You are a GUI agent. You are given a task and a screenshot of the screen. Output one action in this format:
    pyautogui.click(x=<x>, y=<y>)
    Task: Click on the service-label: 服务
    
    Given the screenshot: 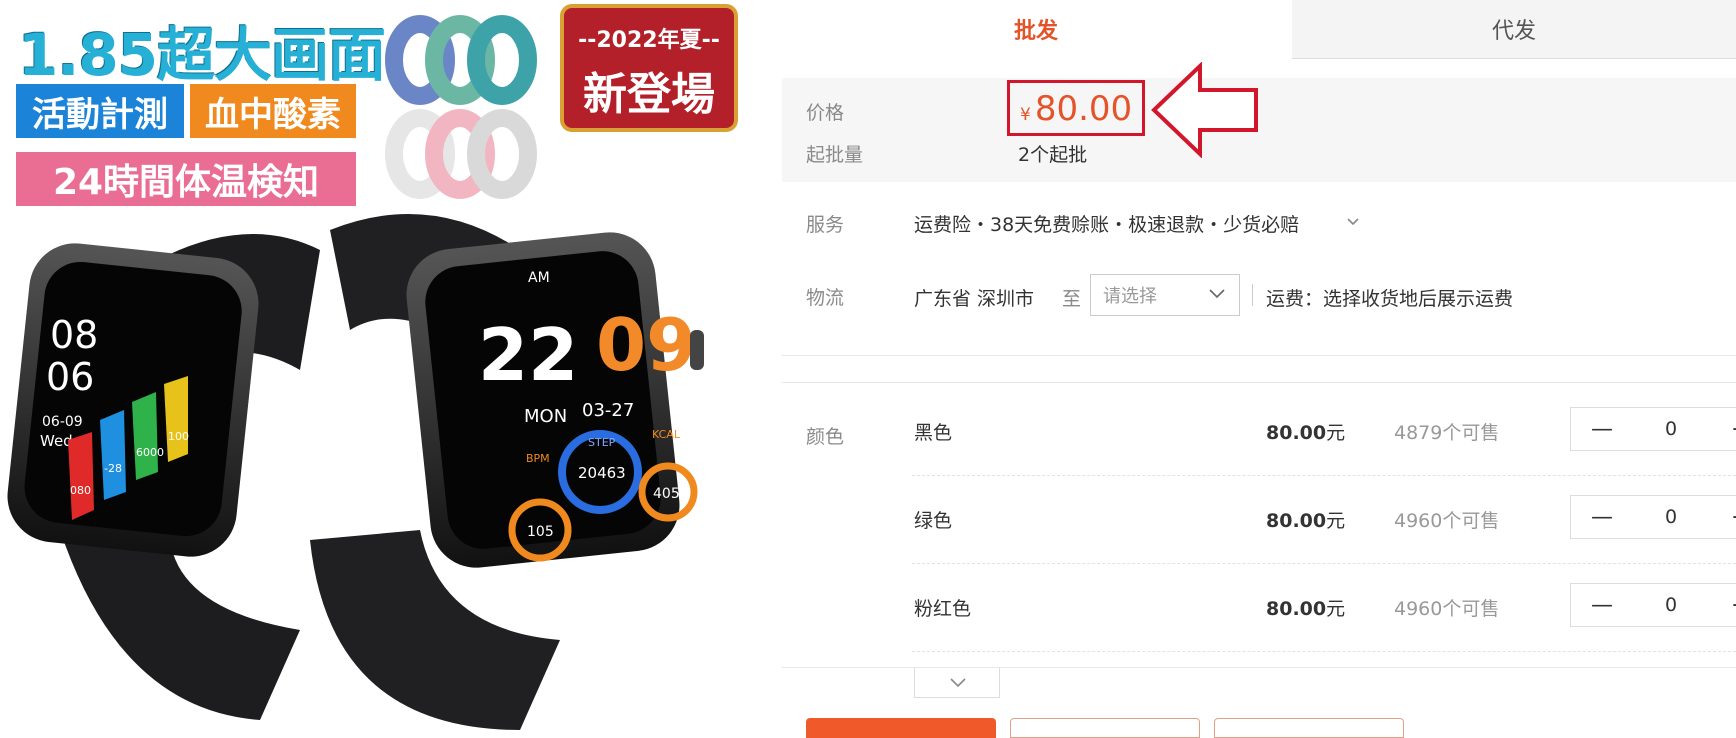 What is the action you would take?
    pyautogui.click(x=825, y=225)
    